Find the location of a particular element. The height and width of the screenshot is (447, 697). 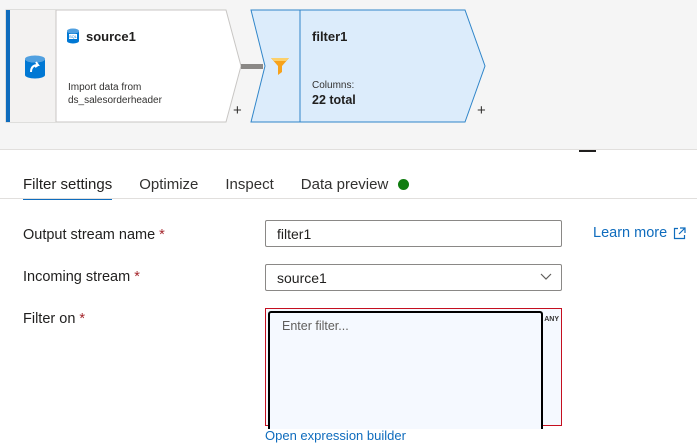

sql-database-icon: SQL is located at coordinates (73, 38).